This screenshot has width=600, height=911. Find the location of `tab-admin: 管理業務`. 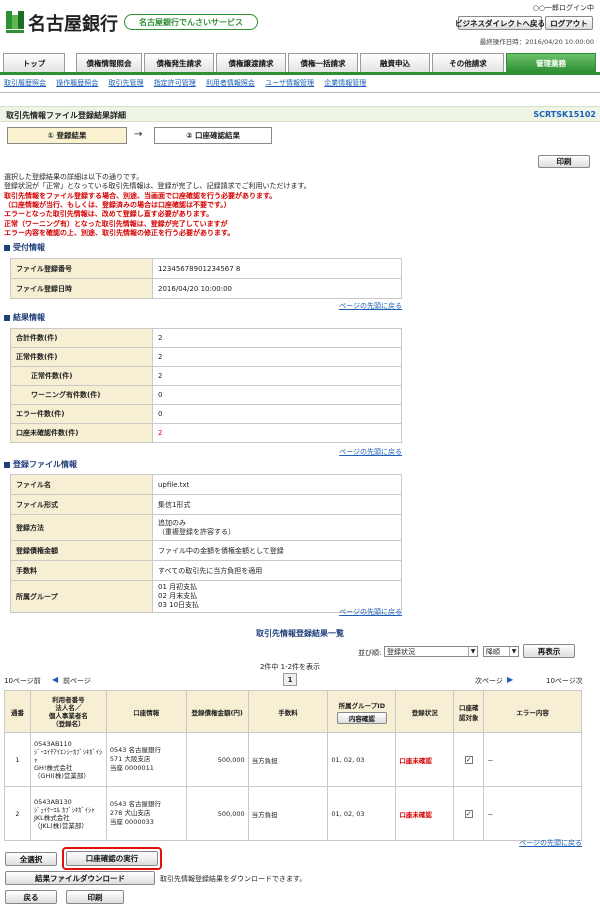

tab-admin: 管理業務 is located at coordinates (551, 62).